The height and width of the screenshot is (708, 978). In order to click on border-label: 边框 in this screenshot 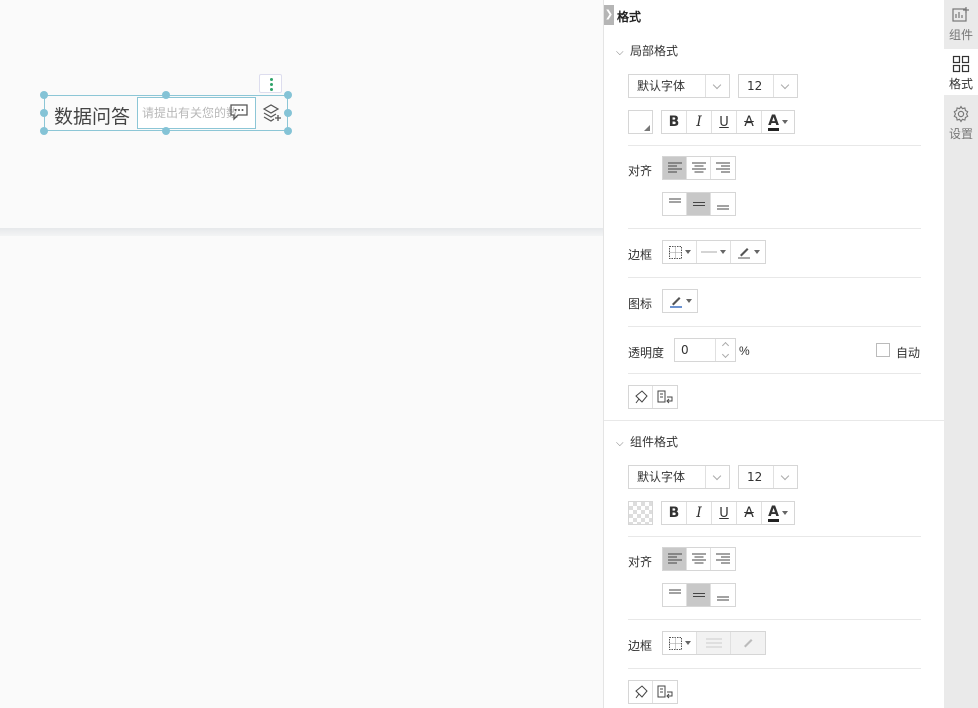, I will do `click(640, 255)`.